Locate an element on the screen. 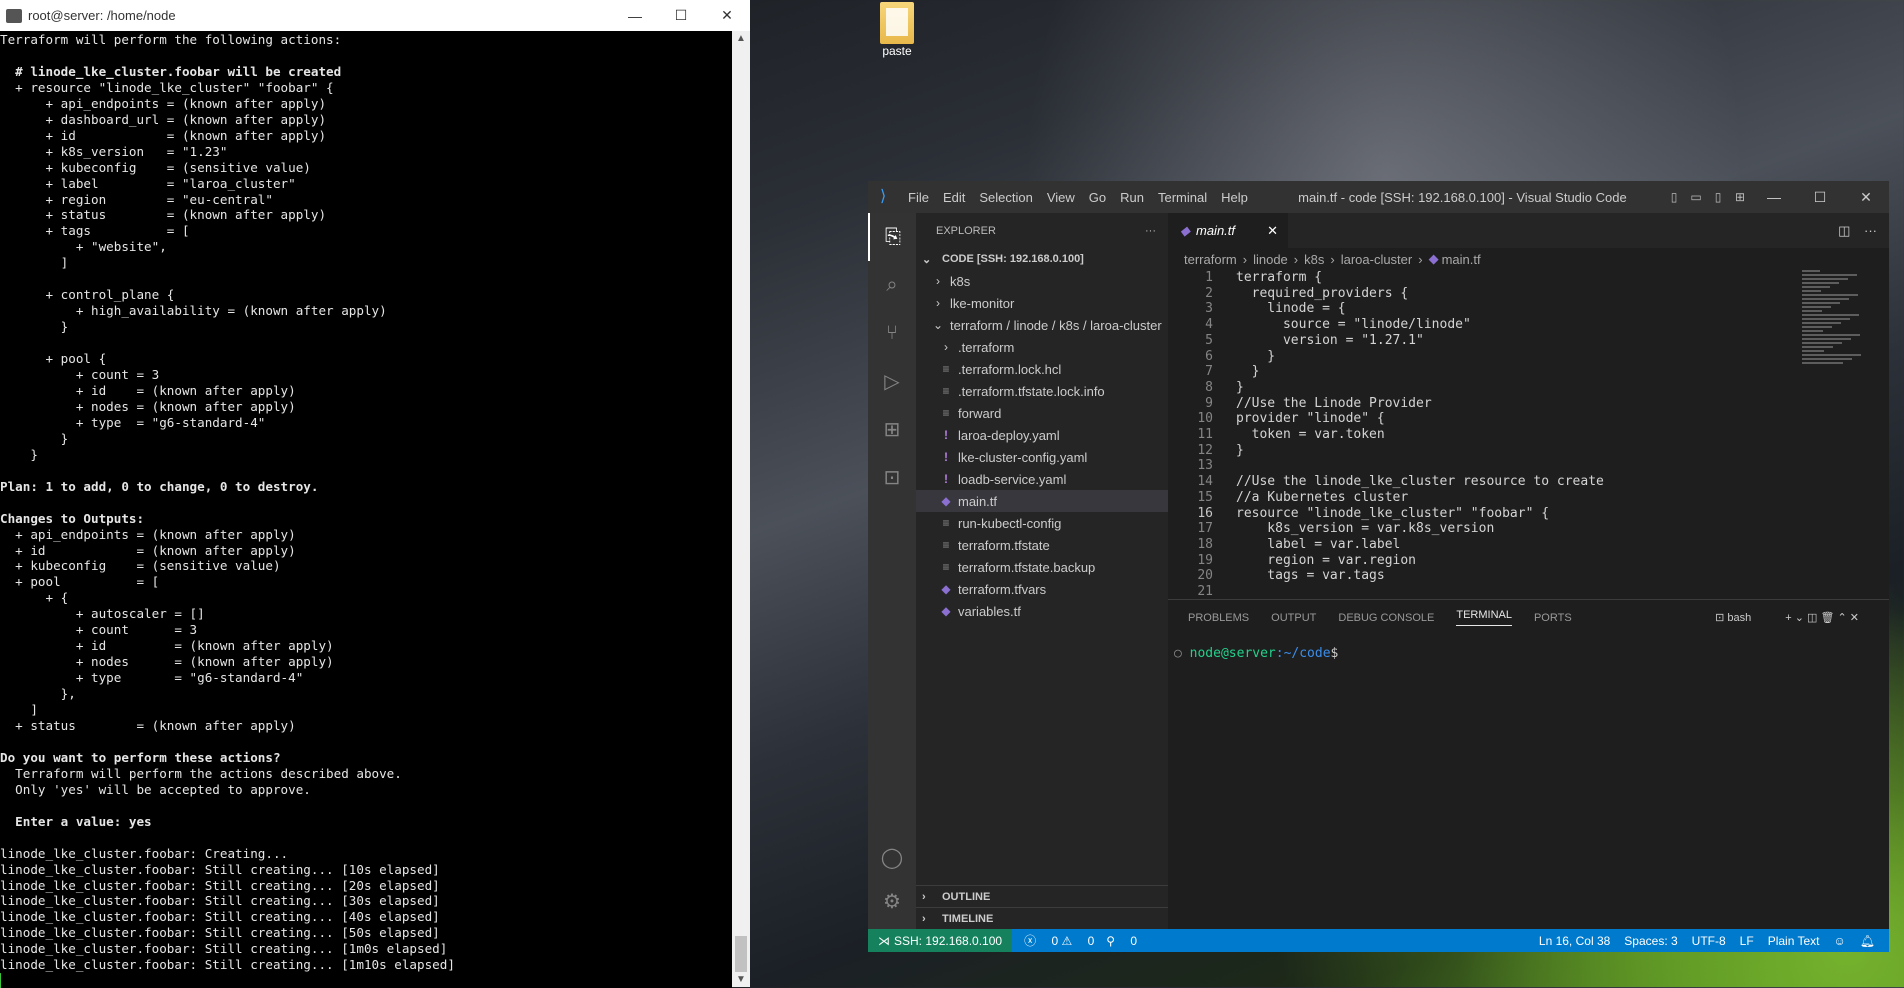 The height and width of the screenshot is (988, 1904). scrollbar-thumb is located at coordinates (741, 954).